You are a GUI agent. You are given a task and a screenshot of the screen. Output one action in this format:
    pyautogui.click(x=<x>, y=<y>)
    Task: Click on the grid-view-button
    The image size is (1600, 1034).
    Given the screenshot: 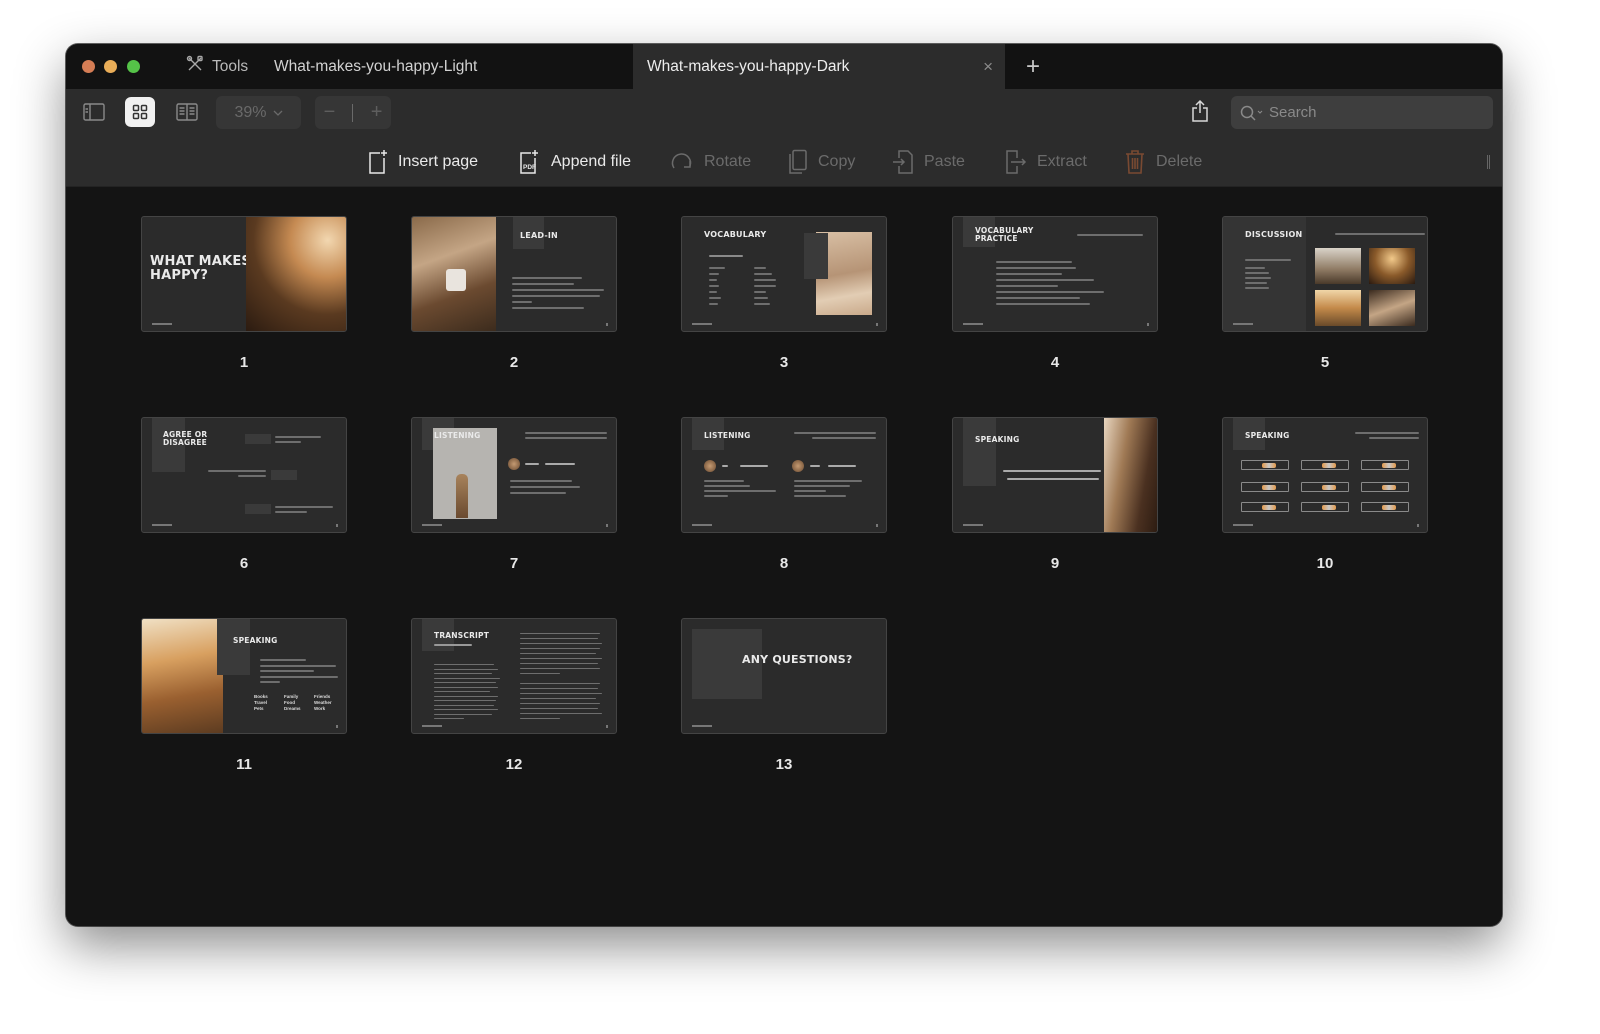 What is the action you would take?
    pyautogui.click(x=140, y=112)
    